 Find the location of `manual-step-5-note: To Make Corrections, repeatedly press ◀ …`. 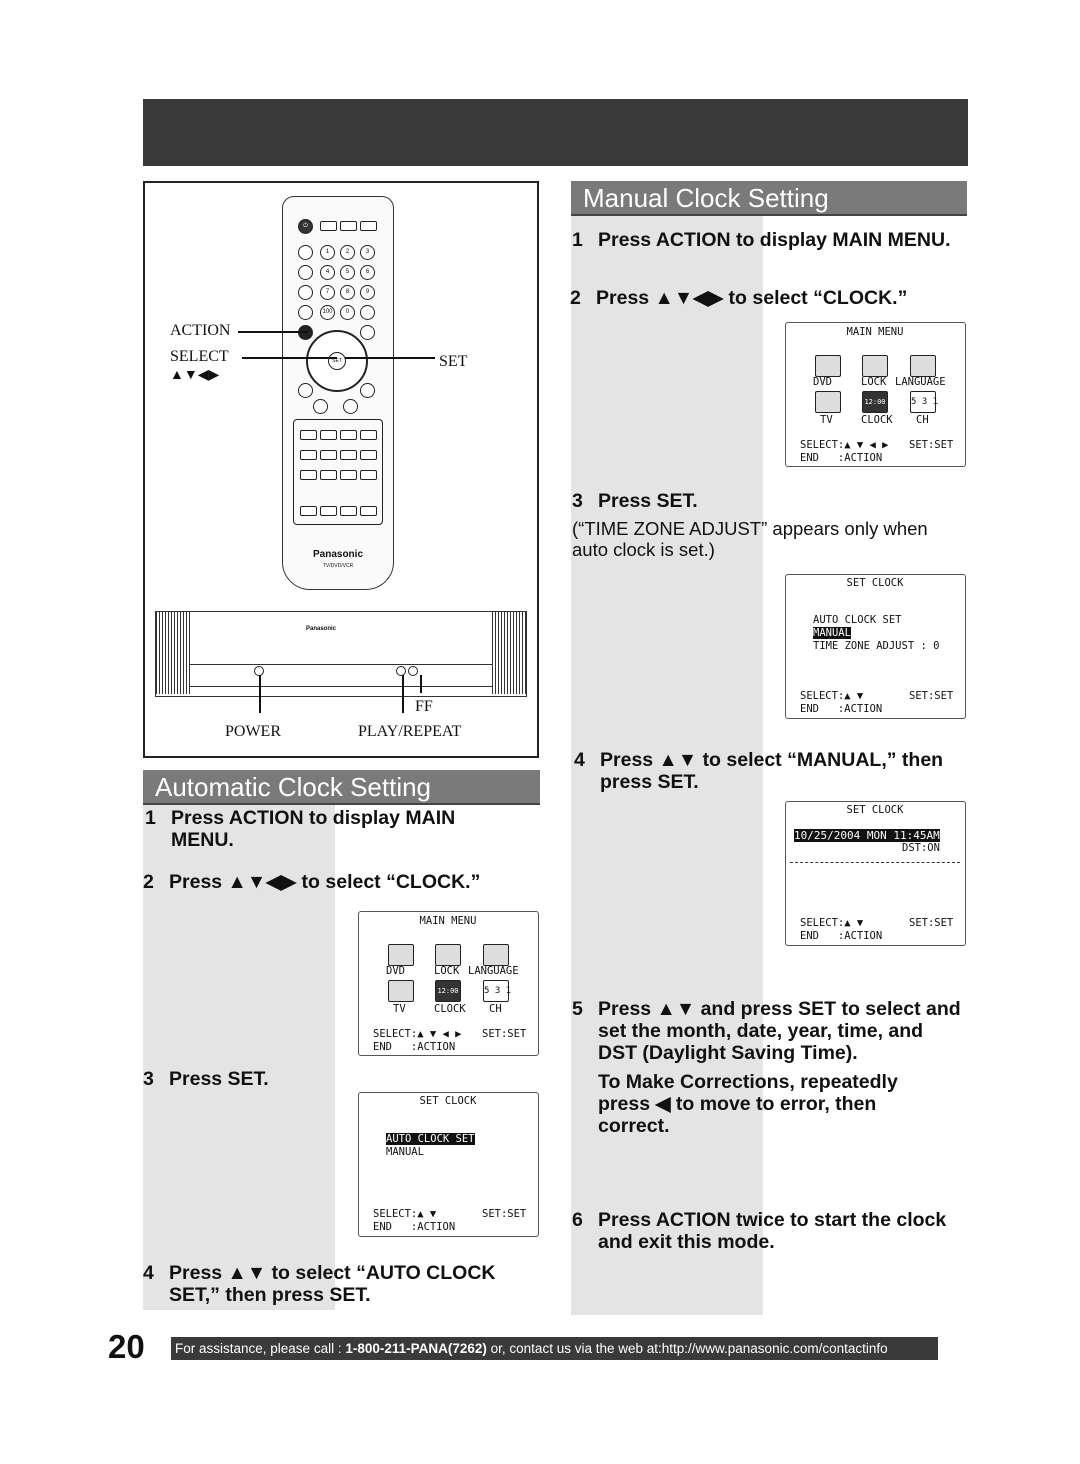

manual-step-5-note: To Make Corrections, repeatedly press ◀ … is located at coordinates (748, 1104).